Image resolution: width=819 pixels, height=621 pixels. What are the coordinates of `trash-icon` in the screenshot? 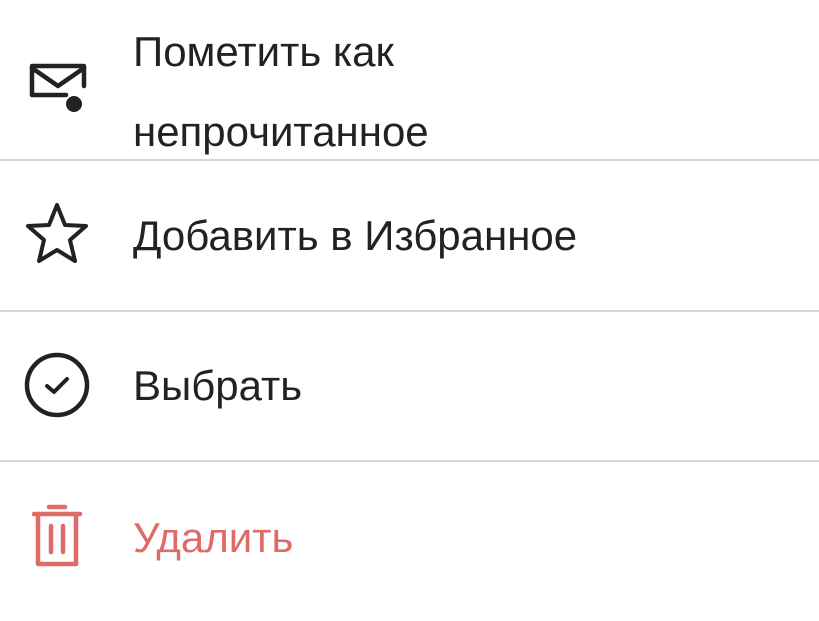 It's located at (57, 537).